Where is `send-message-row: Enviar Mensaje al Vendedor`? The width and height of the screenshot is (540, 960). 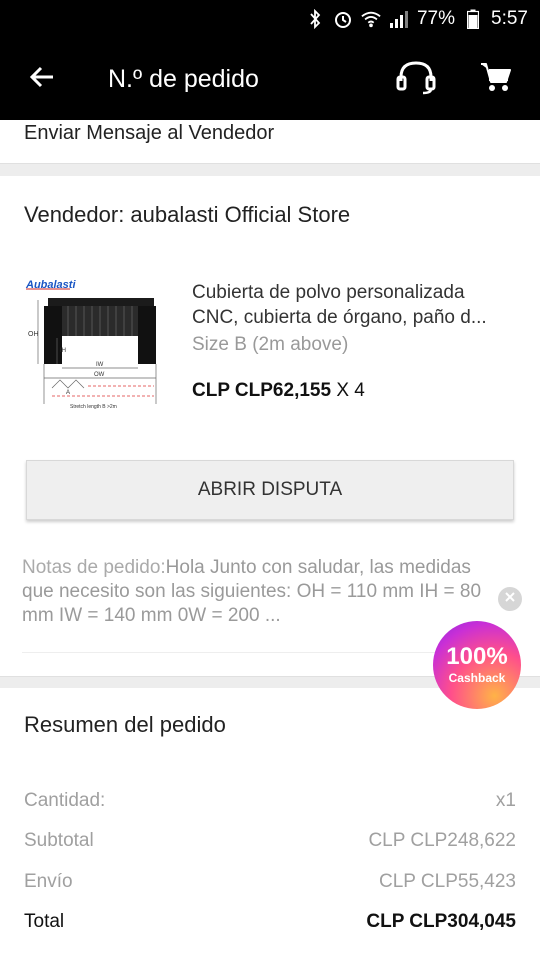
send-message-row: Enviar Mensaje al Vendedor is located at coordinates (270, 142).